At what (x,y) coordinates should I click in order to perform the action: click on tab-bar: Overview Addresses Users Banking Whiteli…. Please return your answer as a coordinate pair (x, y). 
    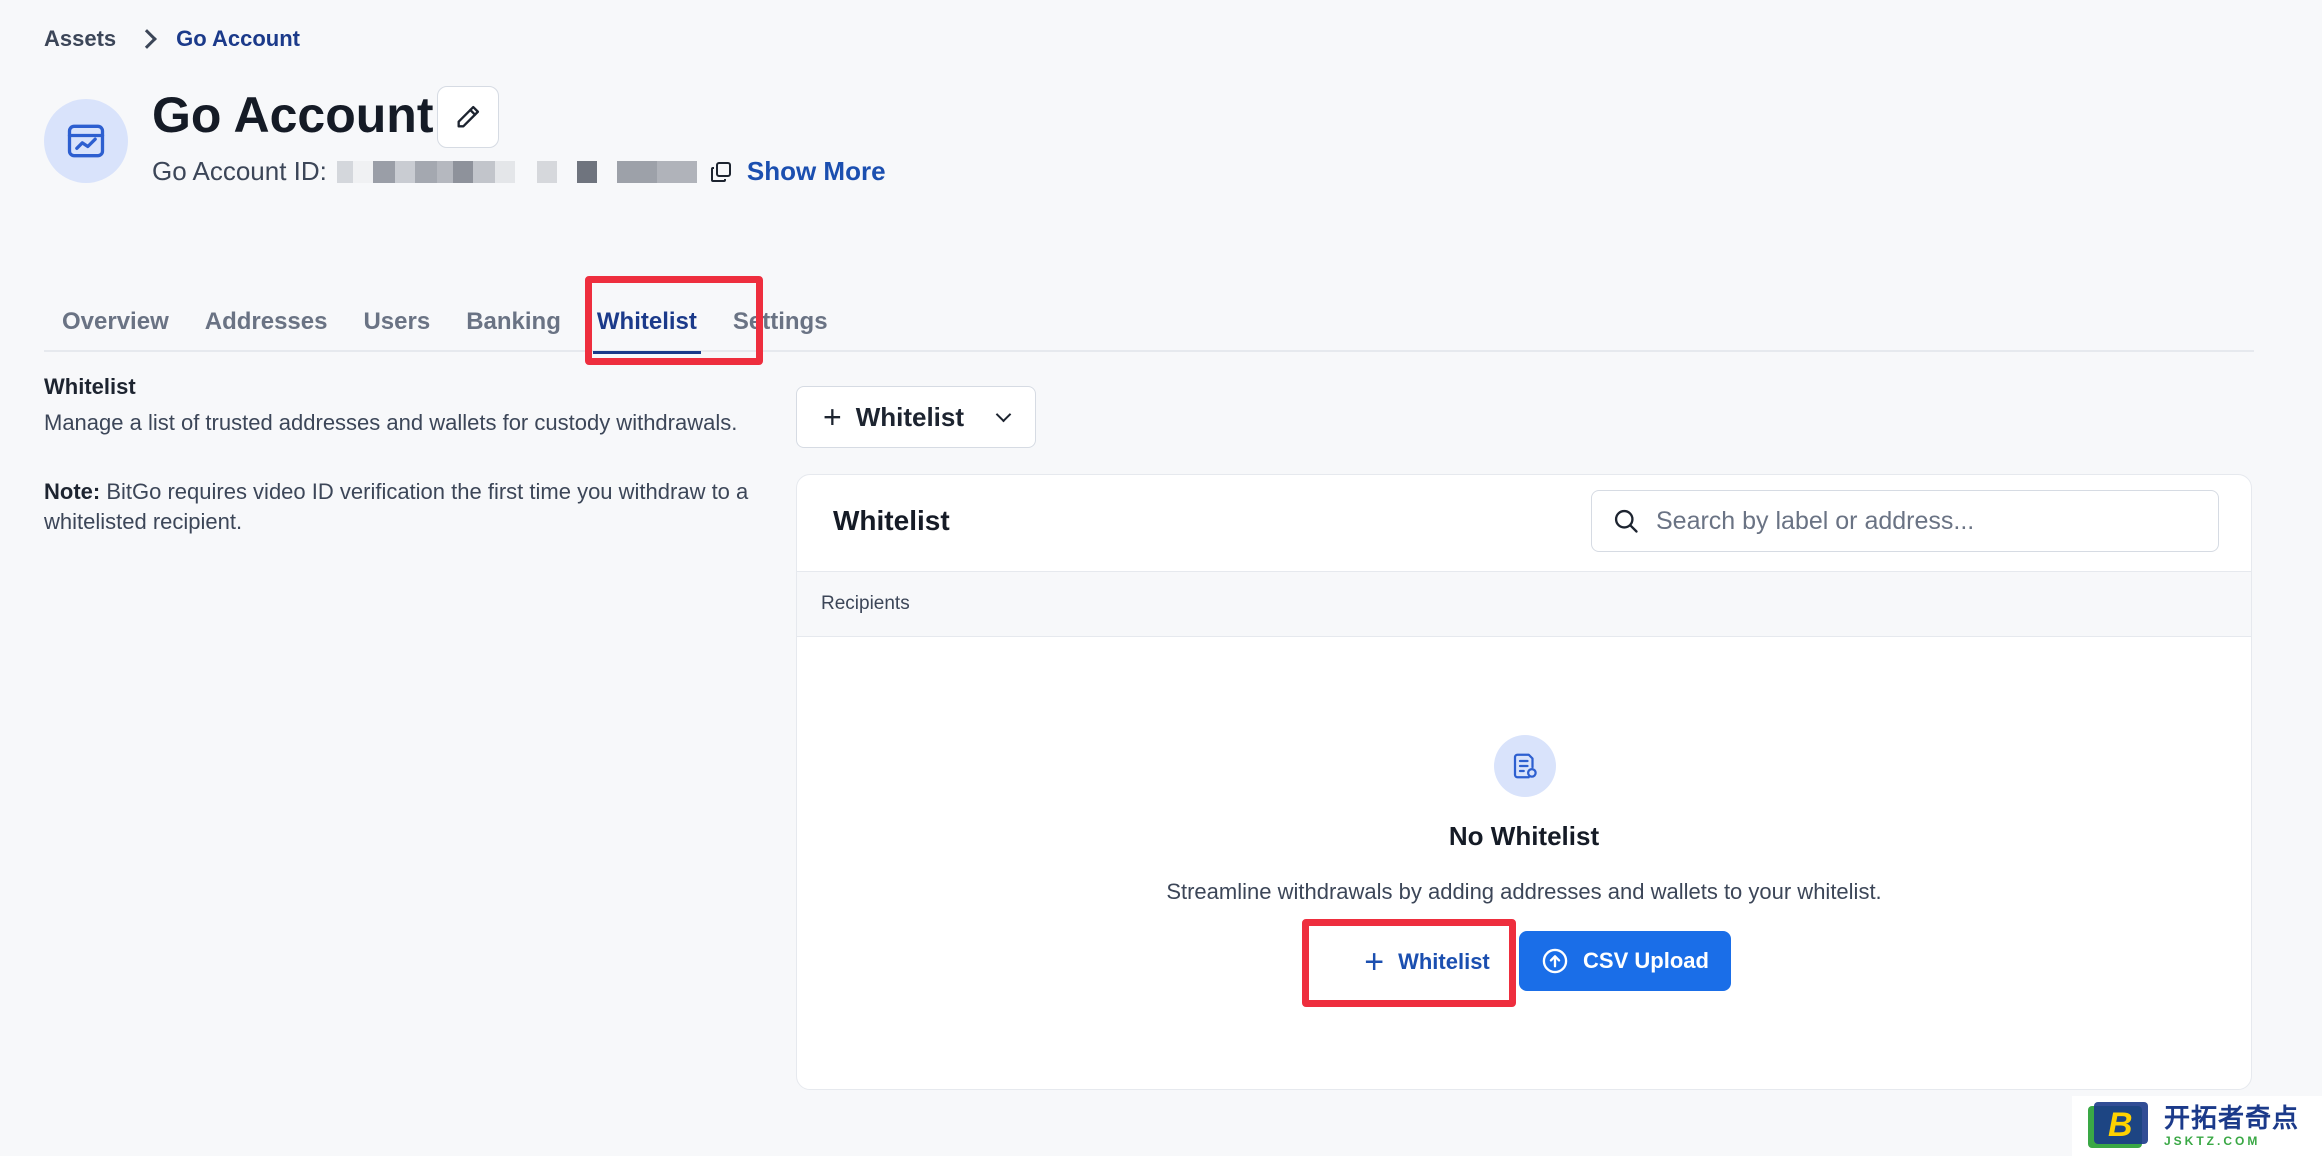
    Looking at the image, I should click on (1149, 327).